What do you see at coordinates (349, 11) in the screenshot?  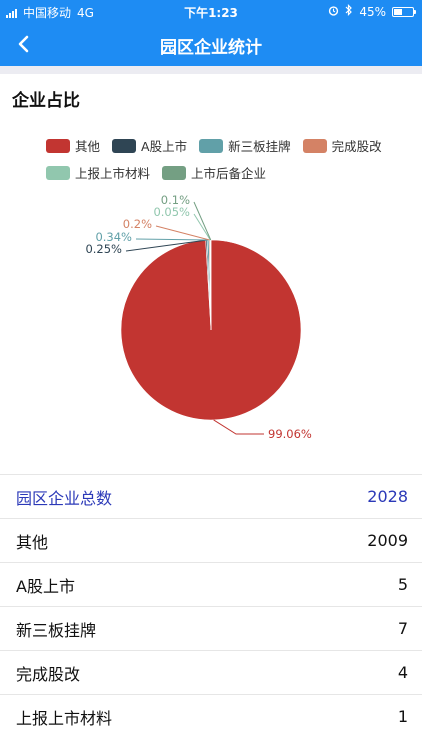 I see `bluetooth-icon` at bounding box center [349, 11].